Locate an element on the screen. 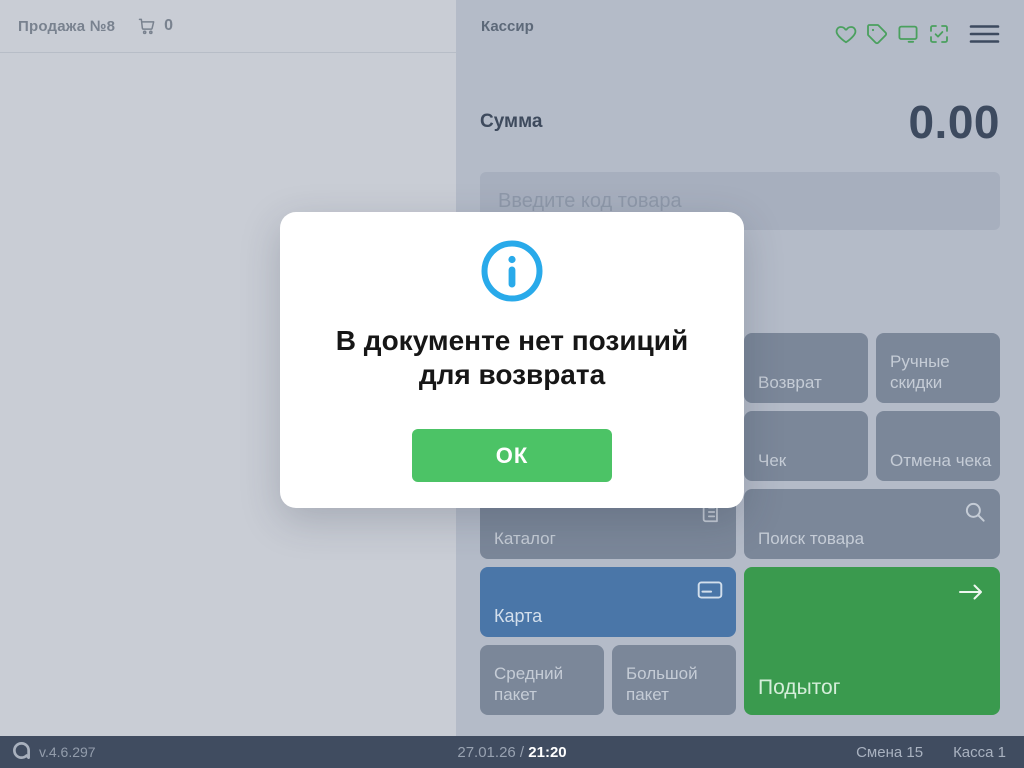 The height and width of the screenshot is (768, 1024). cart-counter: 0 is located at coordinates (155, 26).